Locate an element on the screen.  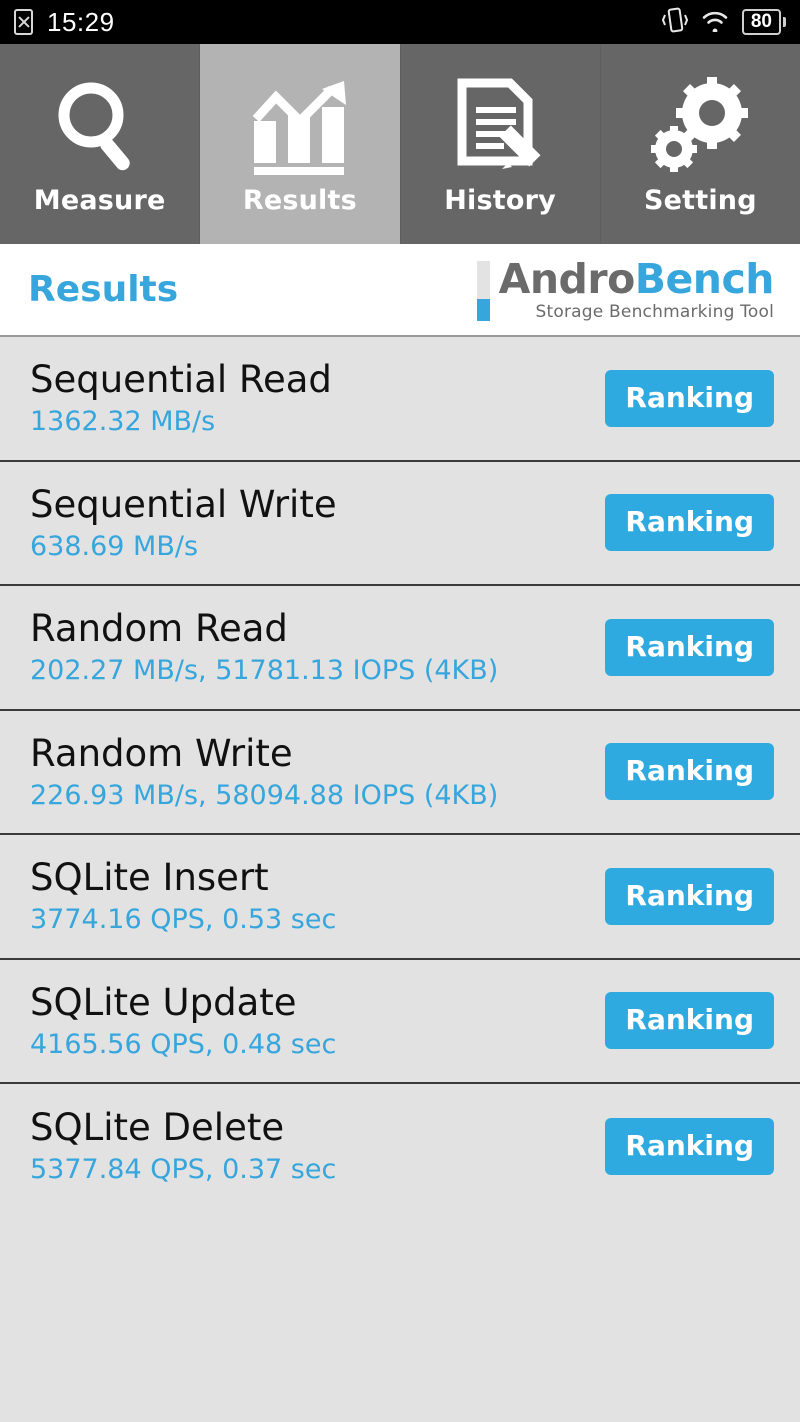
result-title: SQLite Delete is located at coordinates (157, 1128).